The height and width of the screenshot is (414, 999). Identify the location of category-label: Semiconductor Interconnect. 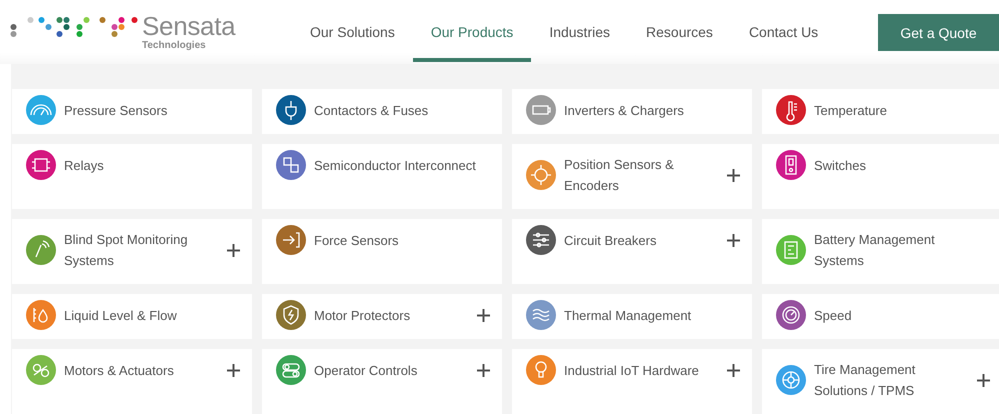
(395, 165).